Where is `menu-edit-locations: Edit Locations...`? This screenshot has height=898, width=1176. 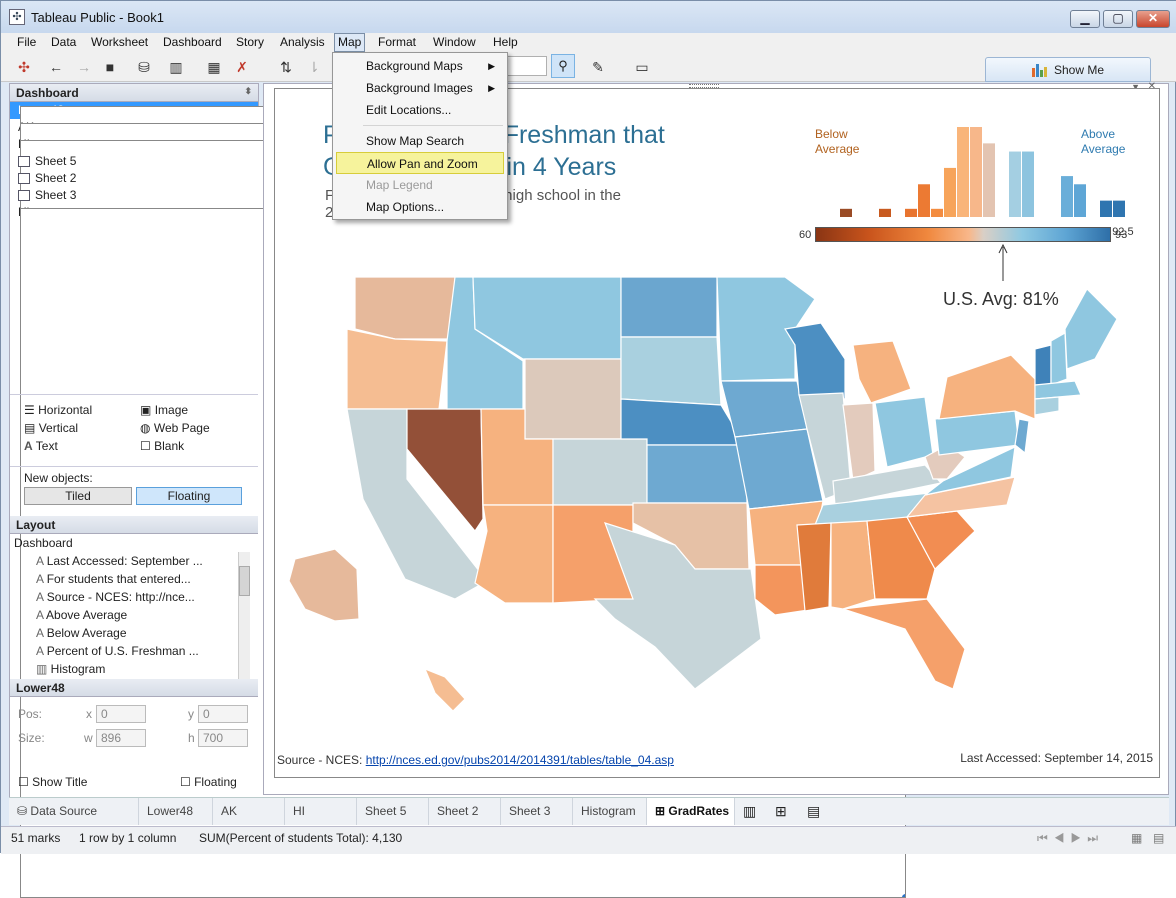 menu-edit-locations: Edit Locations... is located at coordinates (420, 110).